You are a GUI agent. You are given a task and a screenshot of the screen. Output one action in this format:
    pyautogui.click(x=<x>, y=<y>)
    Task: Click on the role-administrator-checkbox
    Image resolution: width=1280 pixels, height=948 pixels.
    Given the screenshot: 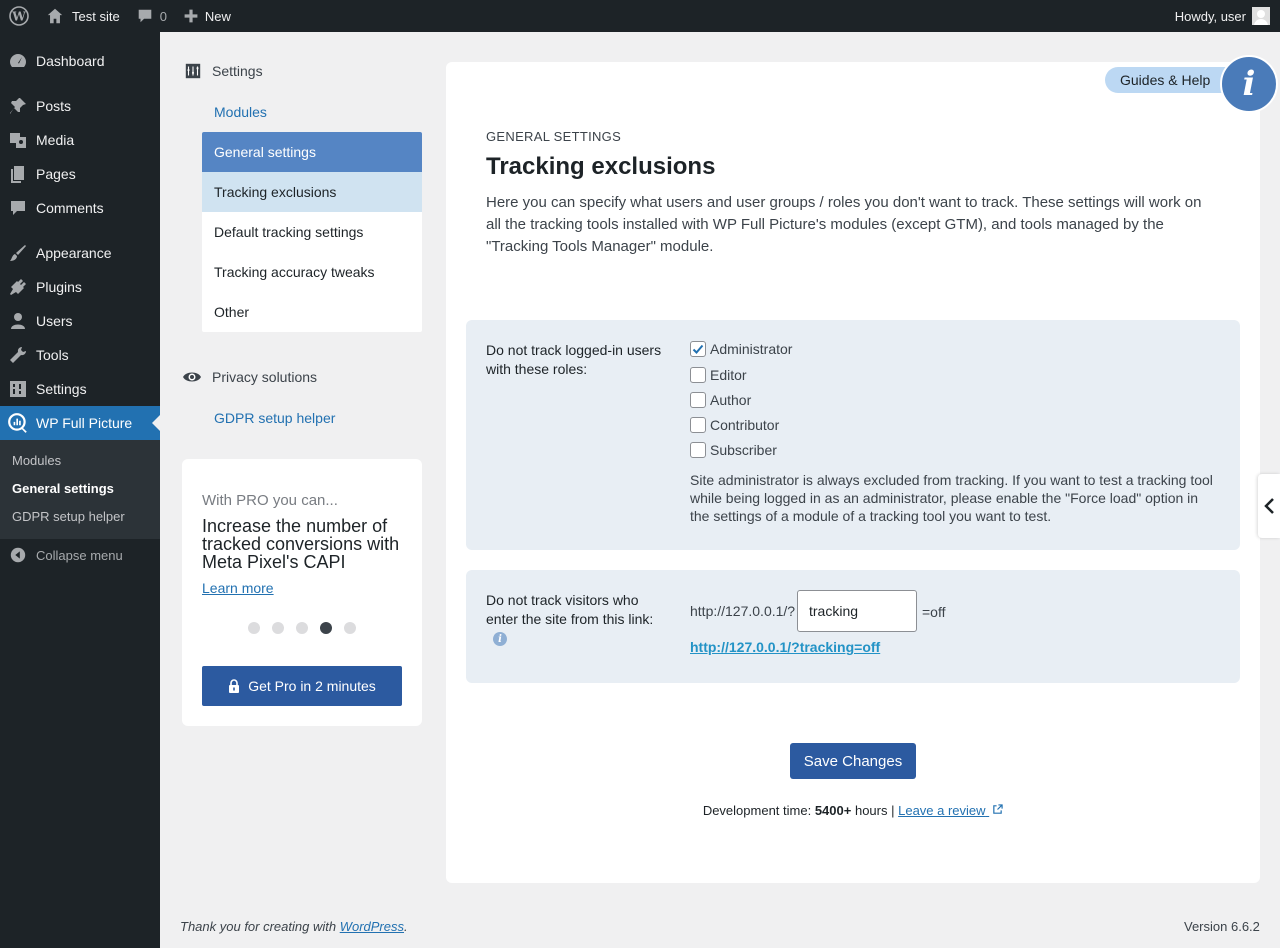 What is the action you would take?
    pyautogui.click(x=698, y=349)
    